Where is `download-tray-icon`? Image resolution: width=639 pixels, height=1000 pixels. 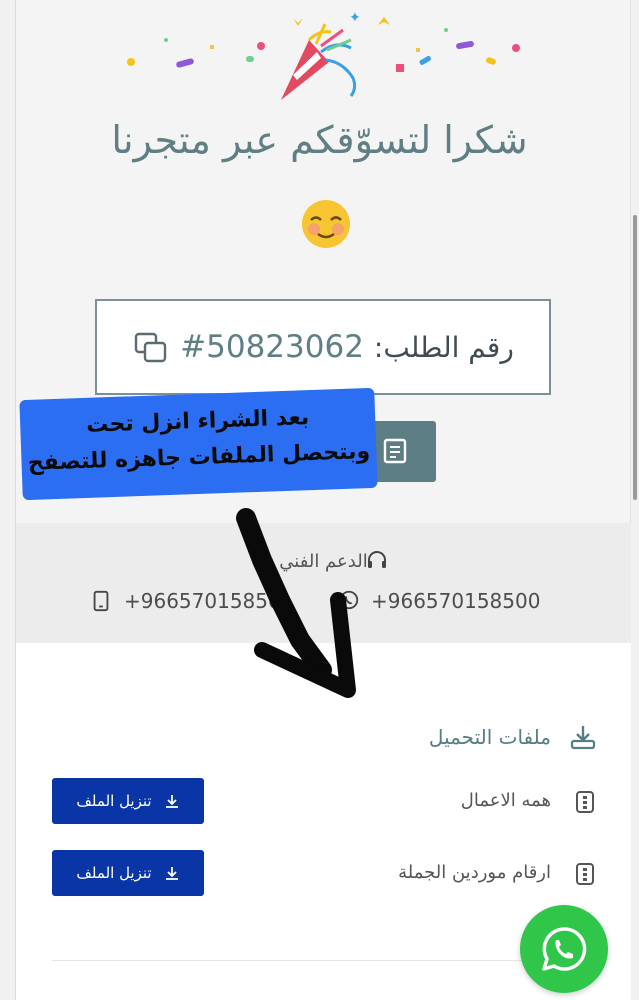
download-tray-icon is located at coordinates (583, 738).